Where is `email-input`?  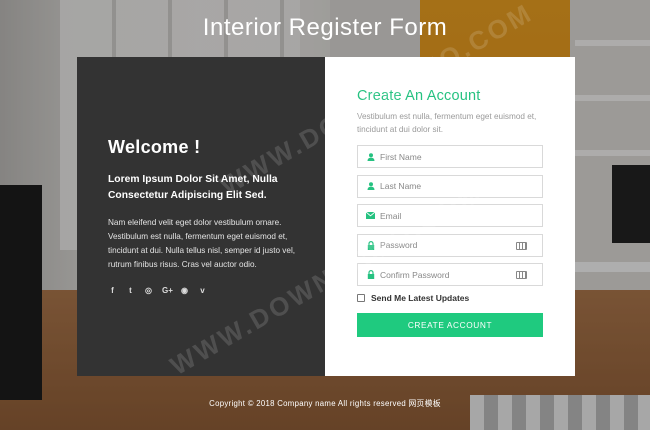
email-input is located at coordinates (445, 215).